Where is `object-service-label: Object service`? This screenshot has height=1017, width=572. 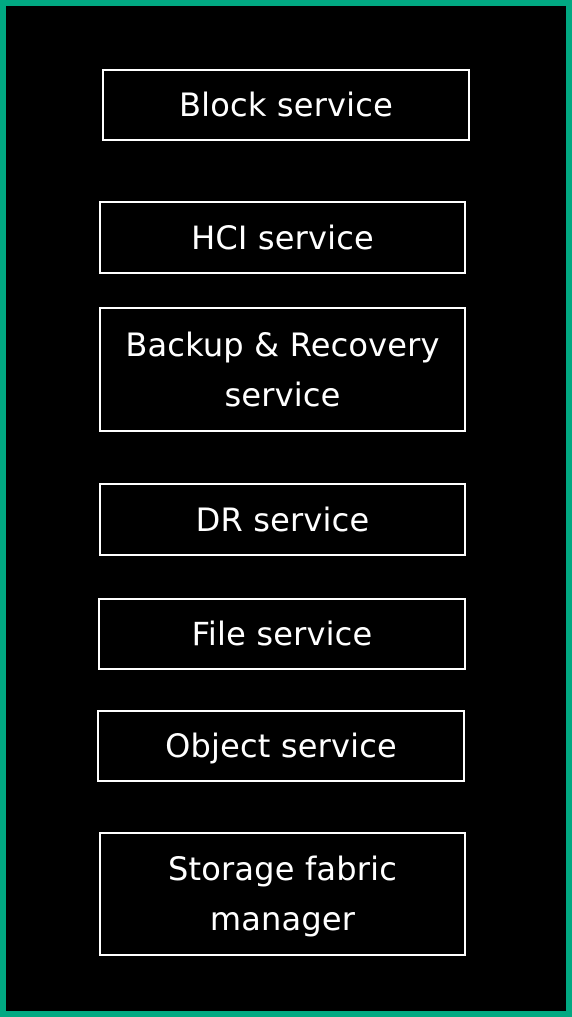
object-service-label: Object service is located at coordinates (281, 746).